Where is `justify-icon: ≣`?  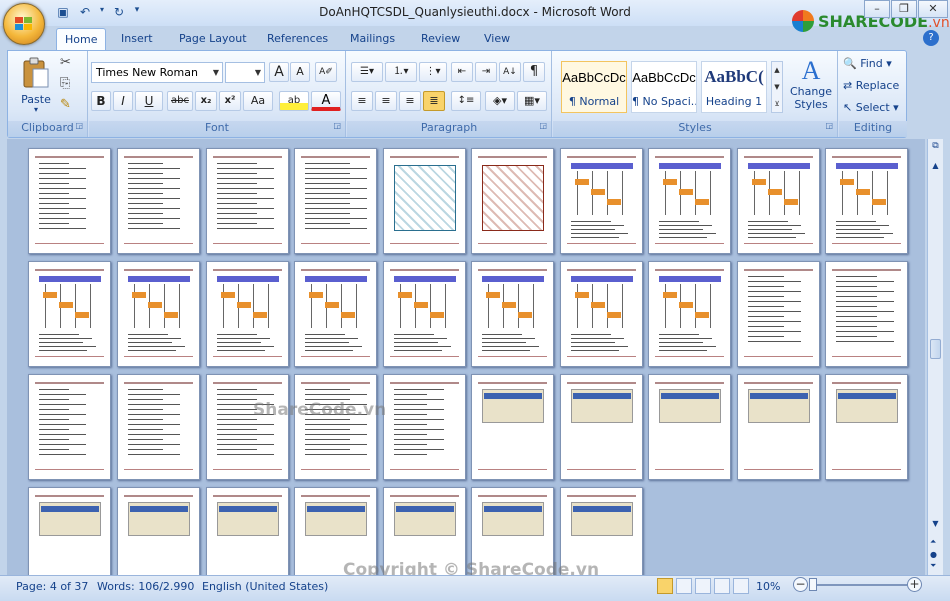 justify-icon: ≣ is located at coordinates (434, 101).